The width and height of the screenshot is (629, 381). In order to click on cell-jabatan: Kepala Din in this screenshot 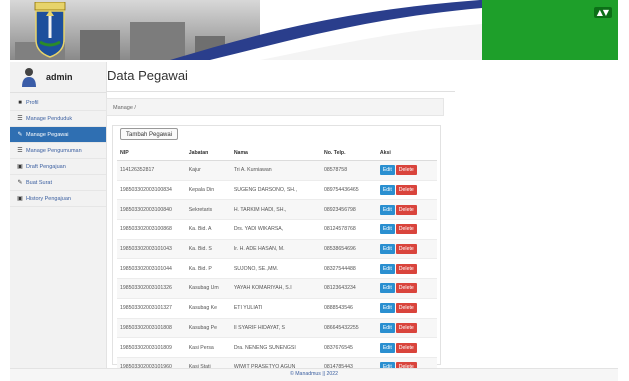, I will do `click(208, 189)`.